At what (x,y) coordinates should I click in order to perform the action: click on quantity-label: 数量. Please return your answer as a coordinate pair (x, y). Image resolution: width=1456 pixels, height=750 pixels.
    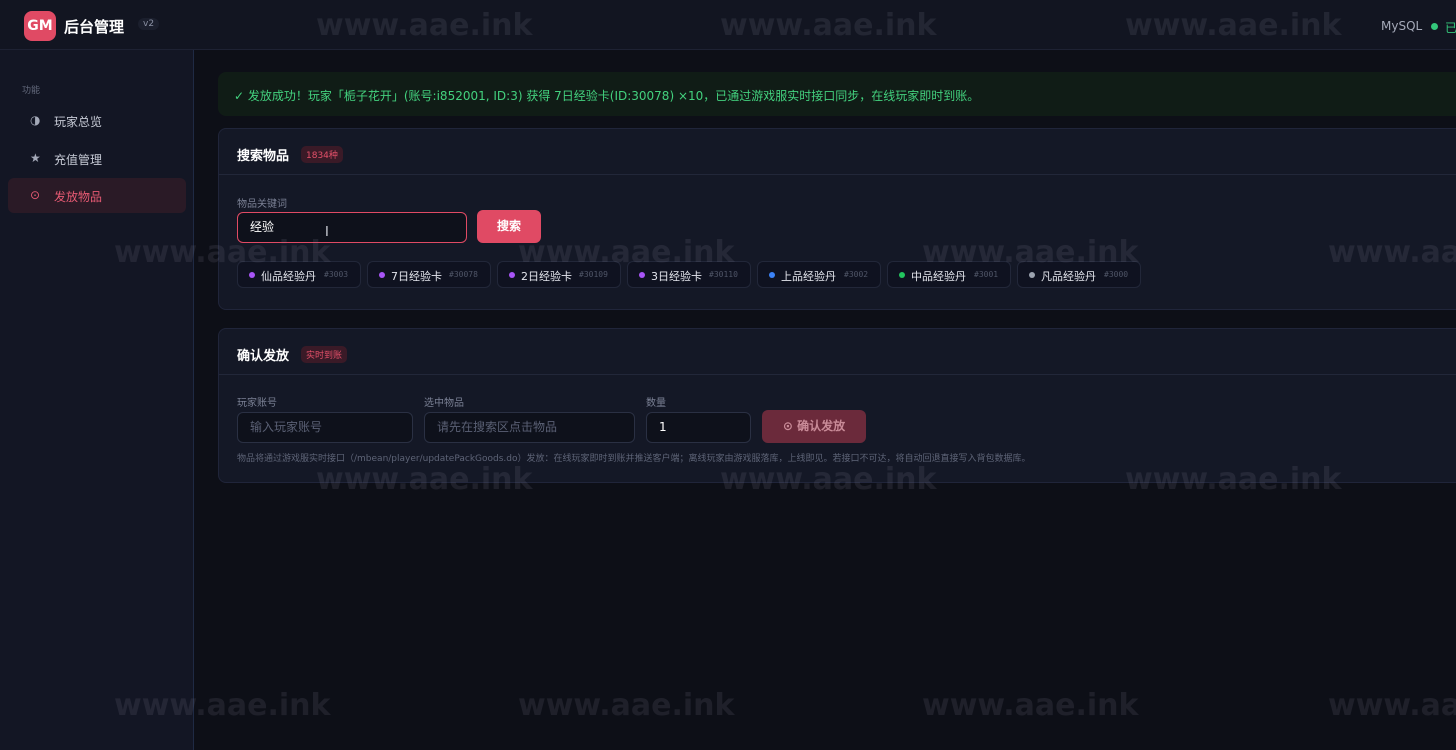
    Looking at the image, I should click on (656, 403).